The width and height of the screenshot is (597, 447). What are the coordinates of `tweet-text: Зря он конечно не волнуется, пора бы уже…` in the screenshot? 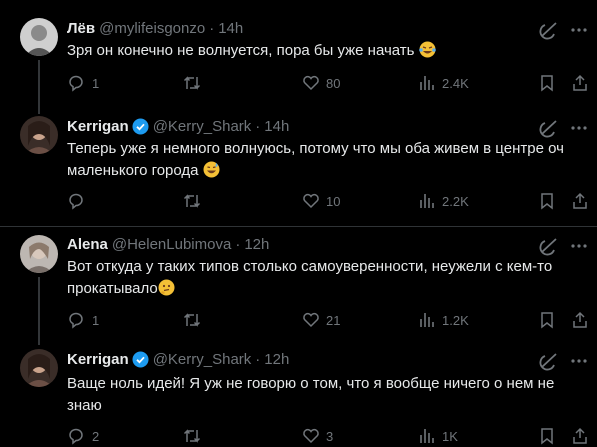 It's located at (327, 51).